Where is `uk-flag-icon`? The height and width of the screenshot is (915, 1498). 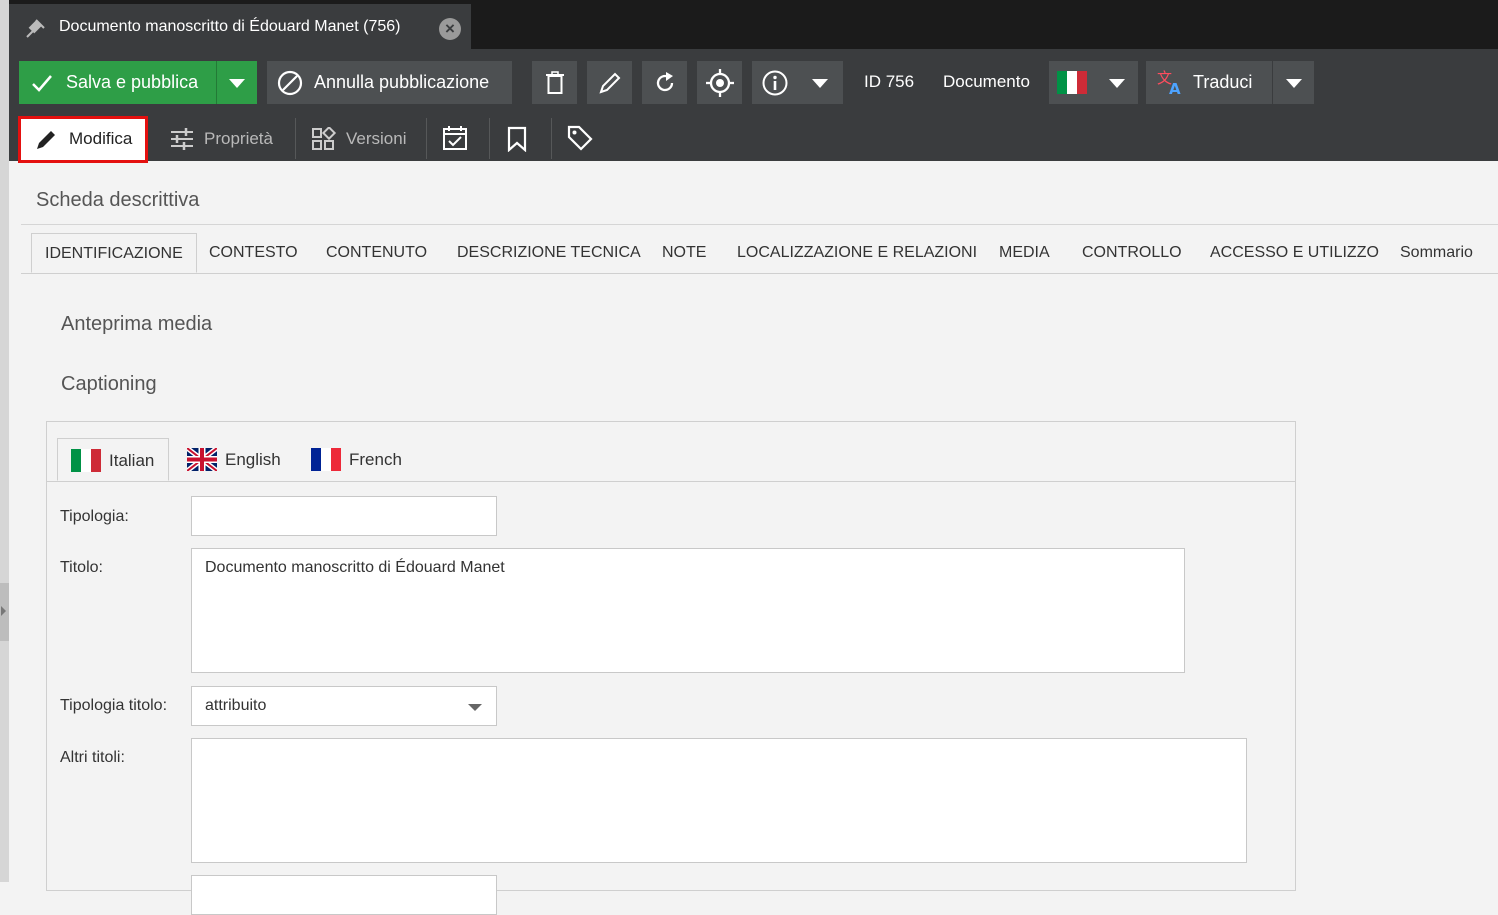
uk-flag-icon is located at coordinates (202, 459).